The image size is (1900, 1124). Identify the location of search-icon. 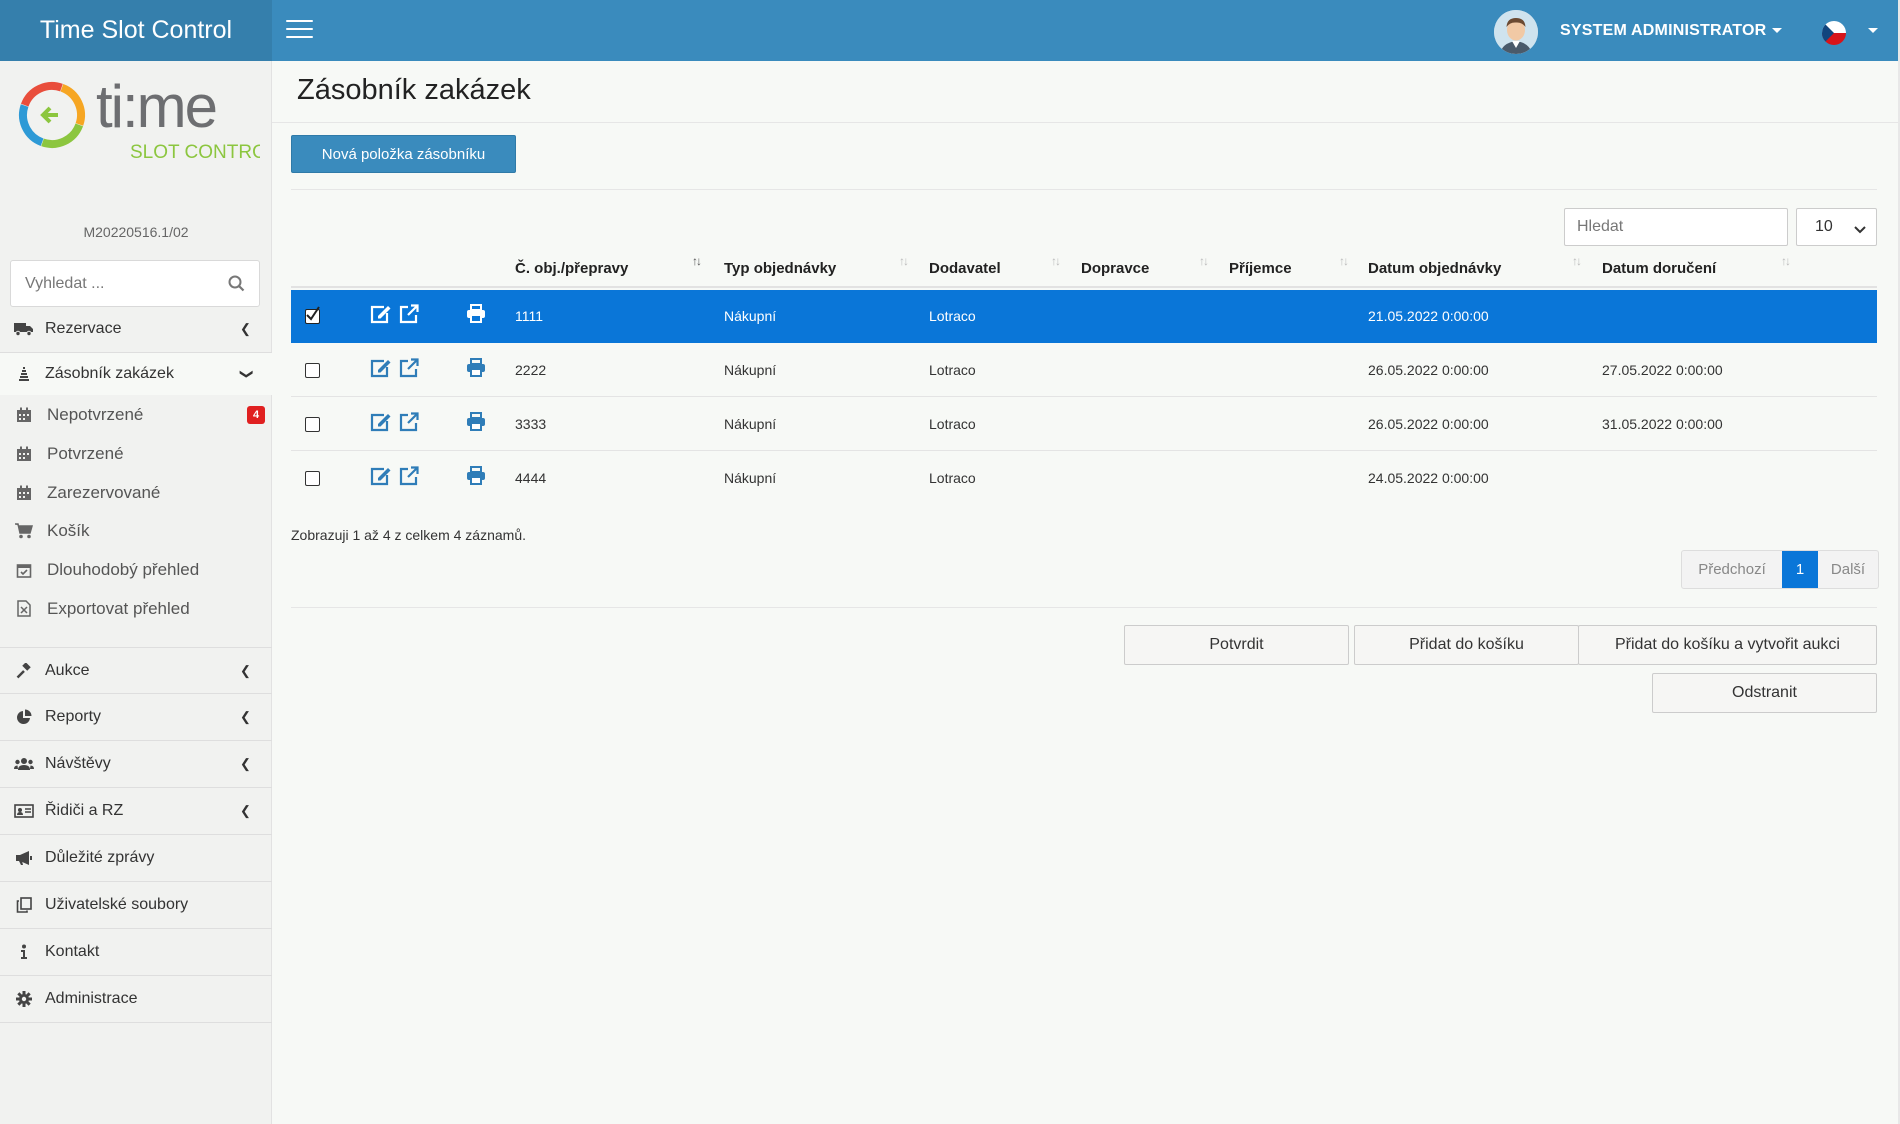
(236, 285).